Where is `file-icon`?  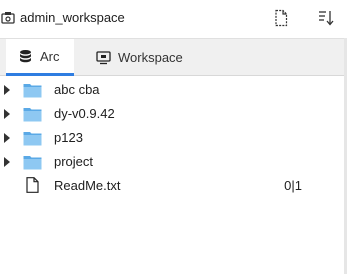
file-icon is located at coordinates (32, 185).